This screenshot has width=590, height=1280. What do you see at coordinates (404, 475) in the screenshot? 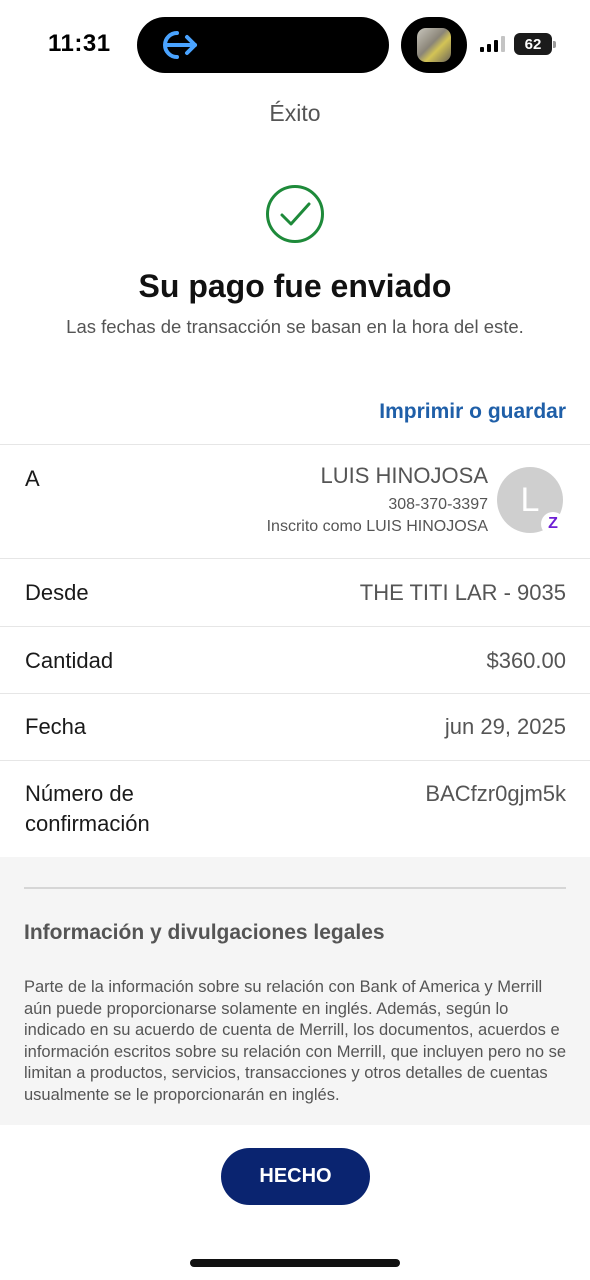
I see `recipient-name: LUIS HINOJOSA` at bounding box center [404, 475].